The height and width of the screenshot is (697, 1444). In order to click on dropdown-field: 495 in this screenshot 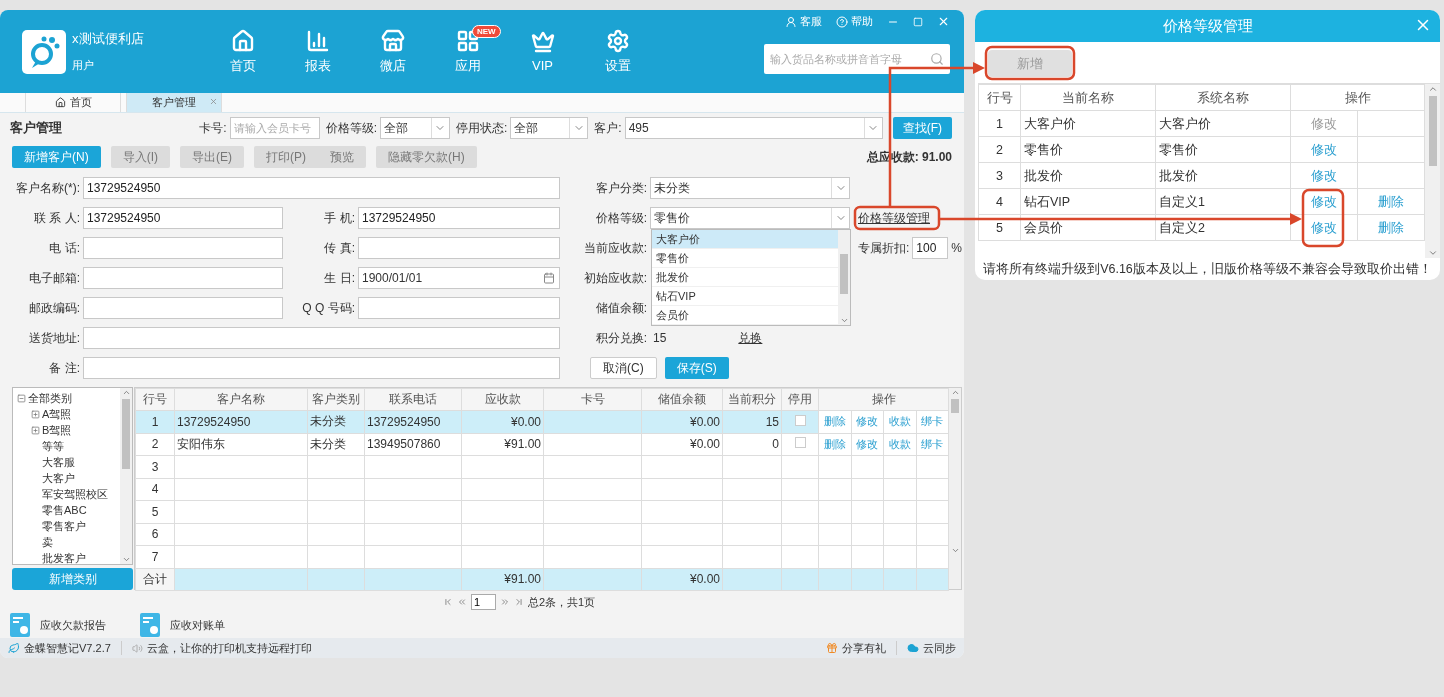, I will do `click(753, 128)`.